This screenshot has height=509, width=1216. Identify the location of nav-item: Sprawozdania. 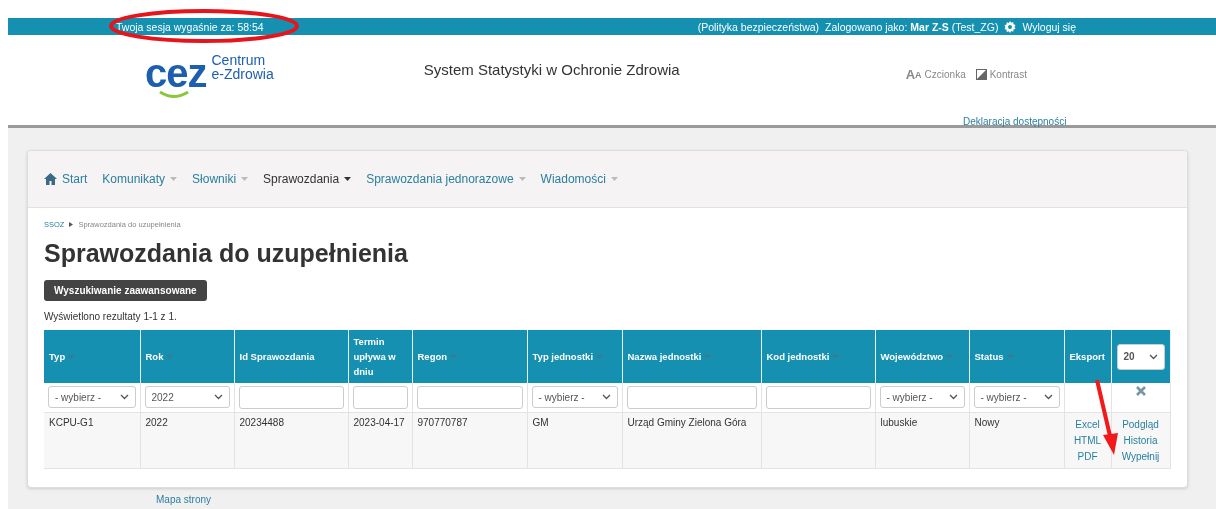
(307, 179).